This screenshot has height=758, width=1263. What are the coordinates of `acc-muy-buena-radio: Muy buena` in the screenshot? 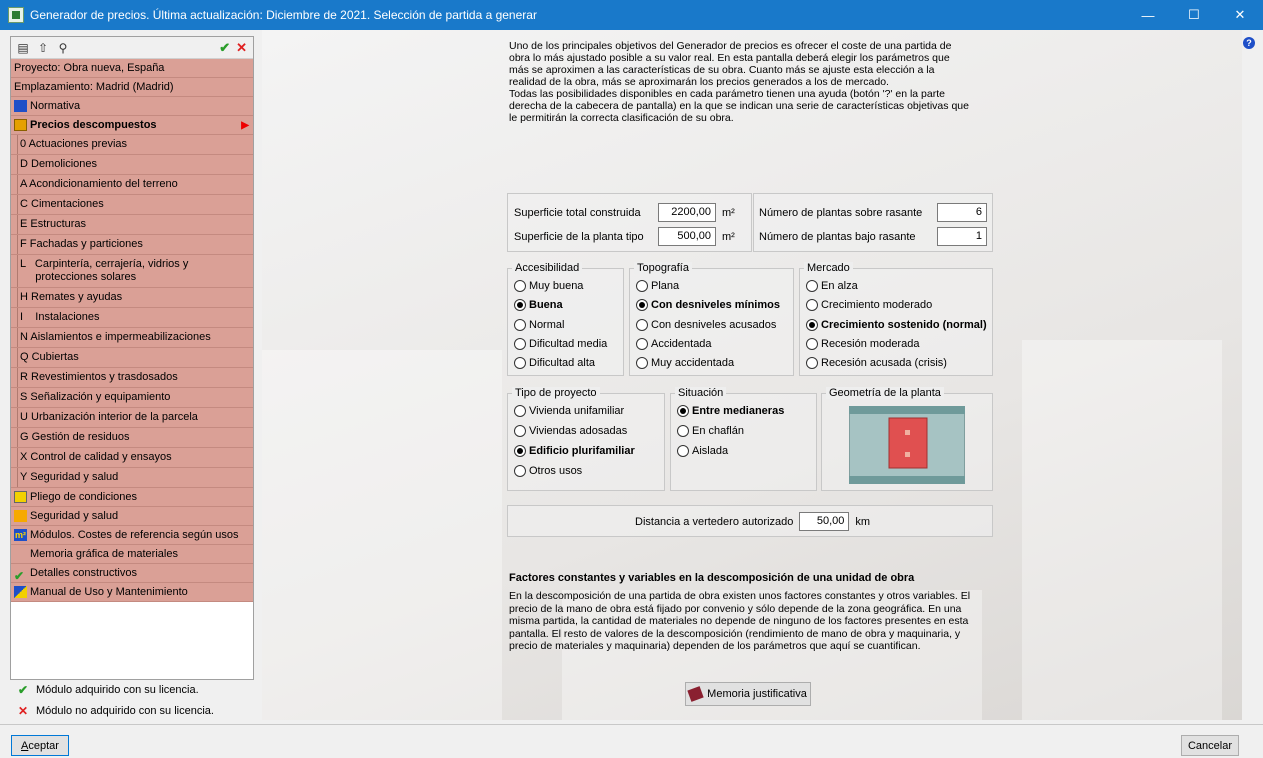 It's located at (548, 286).